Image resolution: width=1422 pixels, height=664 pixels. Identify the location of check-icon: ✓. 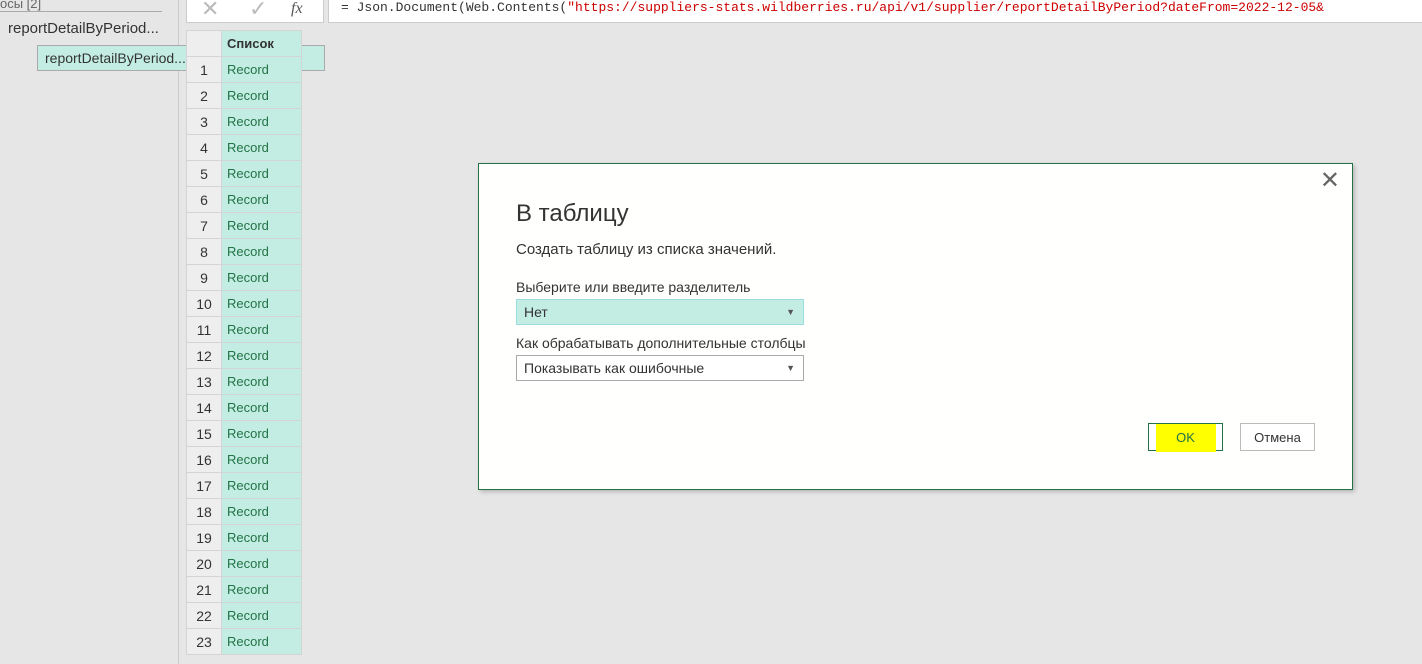
(258, 11).